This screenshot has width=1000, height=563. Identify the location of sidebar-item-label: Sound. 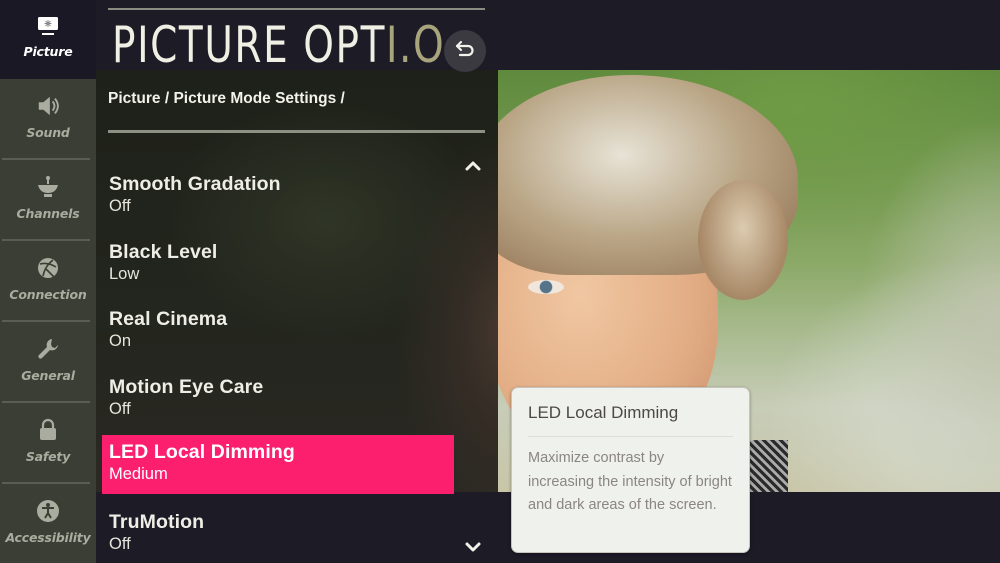
(48, 132).